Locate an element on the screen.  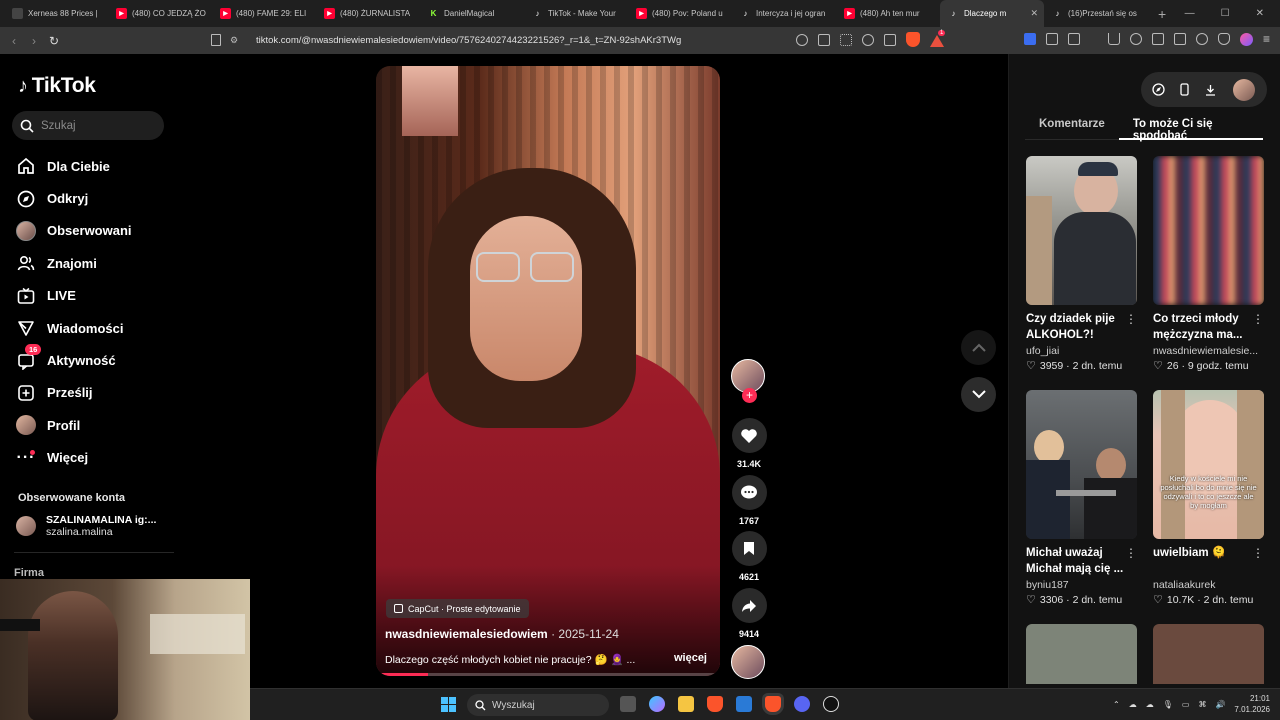
share-action: 9414 is located at coordinates (749, 613).